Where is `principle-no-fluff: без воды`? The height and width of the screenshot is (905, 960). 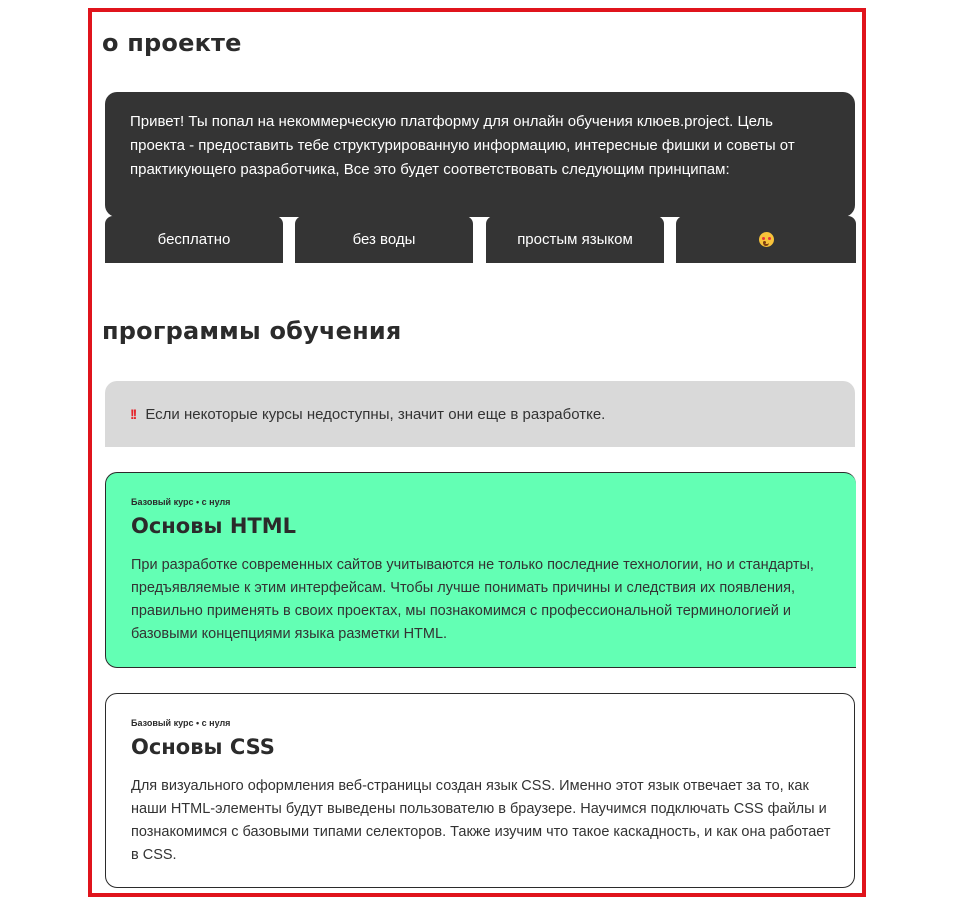
principle-no-fluff: без воды is located at coordinates (384, 239).